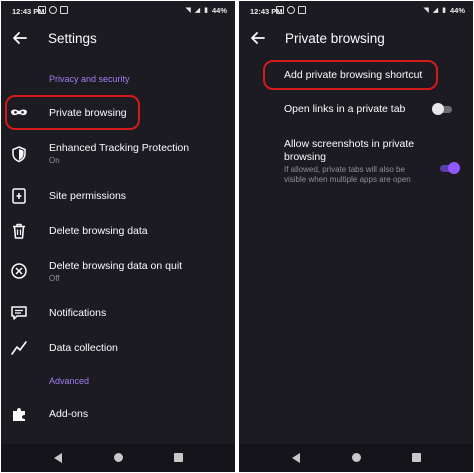 Image resolution: width=474 pixels, height=473 pixels. What do you see at coordinates (119, 148) in the screenshot?
I see `settings-item-label: Enhanced Tracking Protection` at bounding box center [119, 148].